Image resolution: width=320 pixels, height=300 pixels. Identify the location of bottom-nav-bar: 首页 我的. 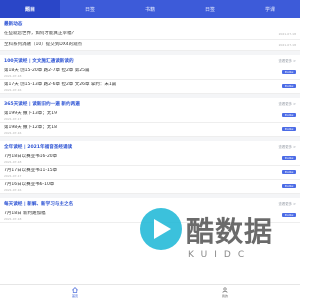
(150, 292).